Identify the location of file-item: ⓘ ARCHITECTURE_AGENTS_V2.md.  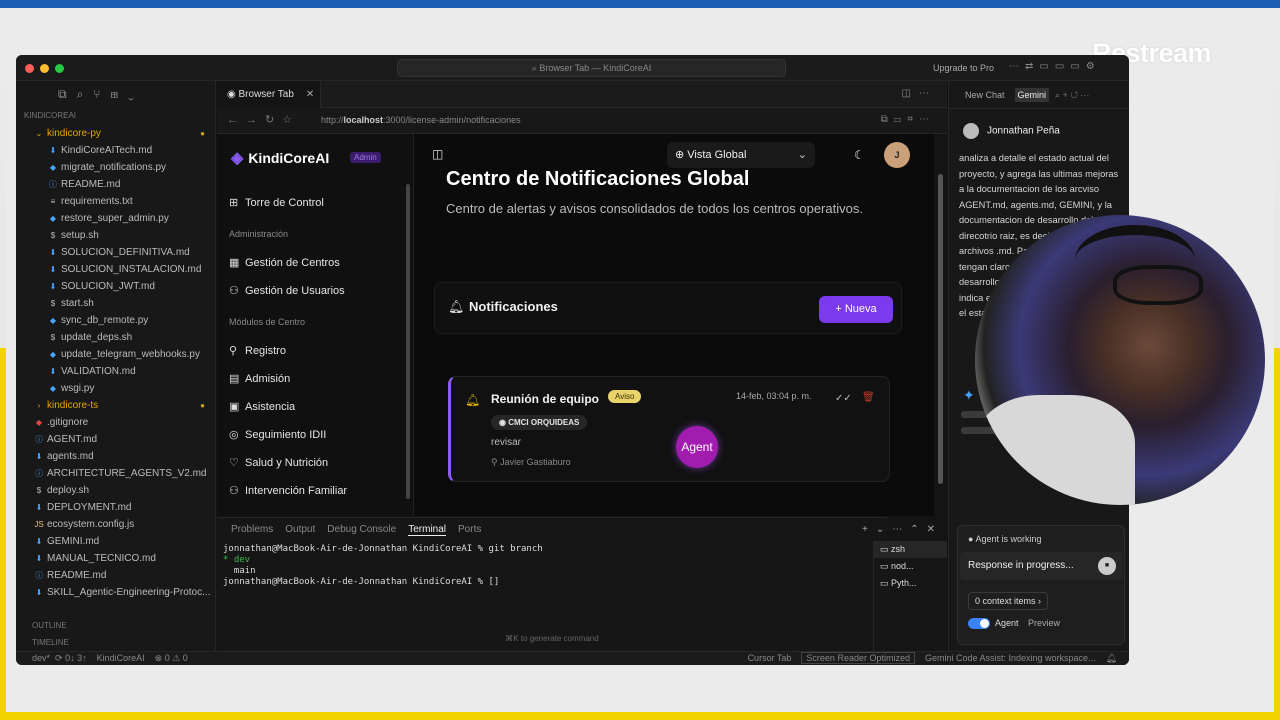
(115, 473).